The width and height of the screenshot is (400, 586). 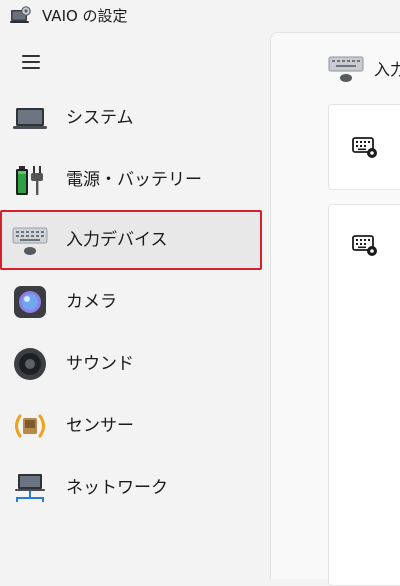 I want to click on app-title: VAIO の設定, so click(x=85, y=16).